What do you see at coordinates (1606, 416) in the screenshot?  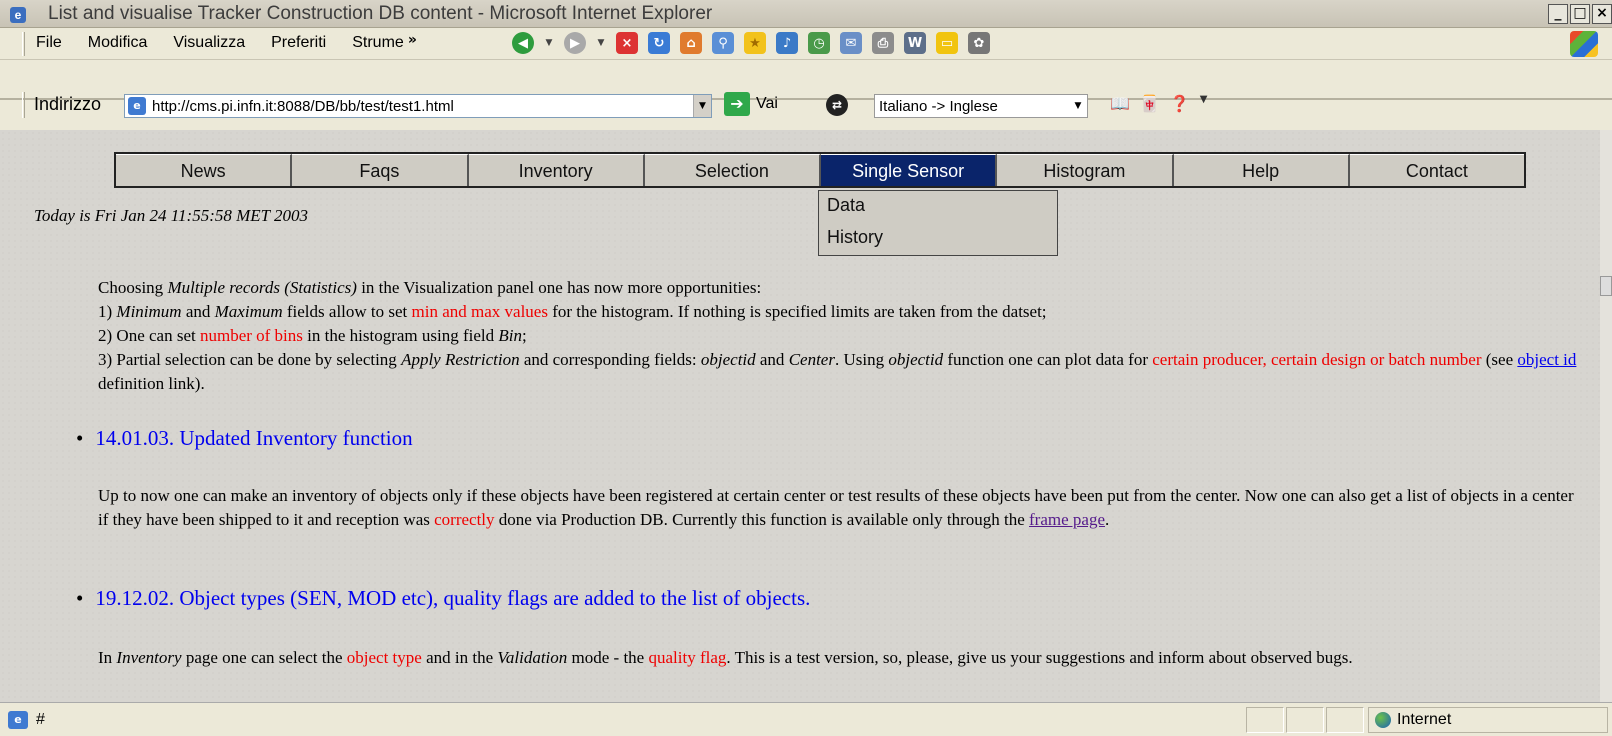 I see `vertical-scrollbar` at bounding box center [1606, 416].